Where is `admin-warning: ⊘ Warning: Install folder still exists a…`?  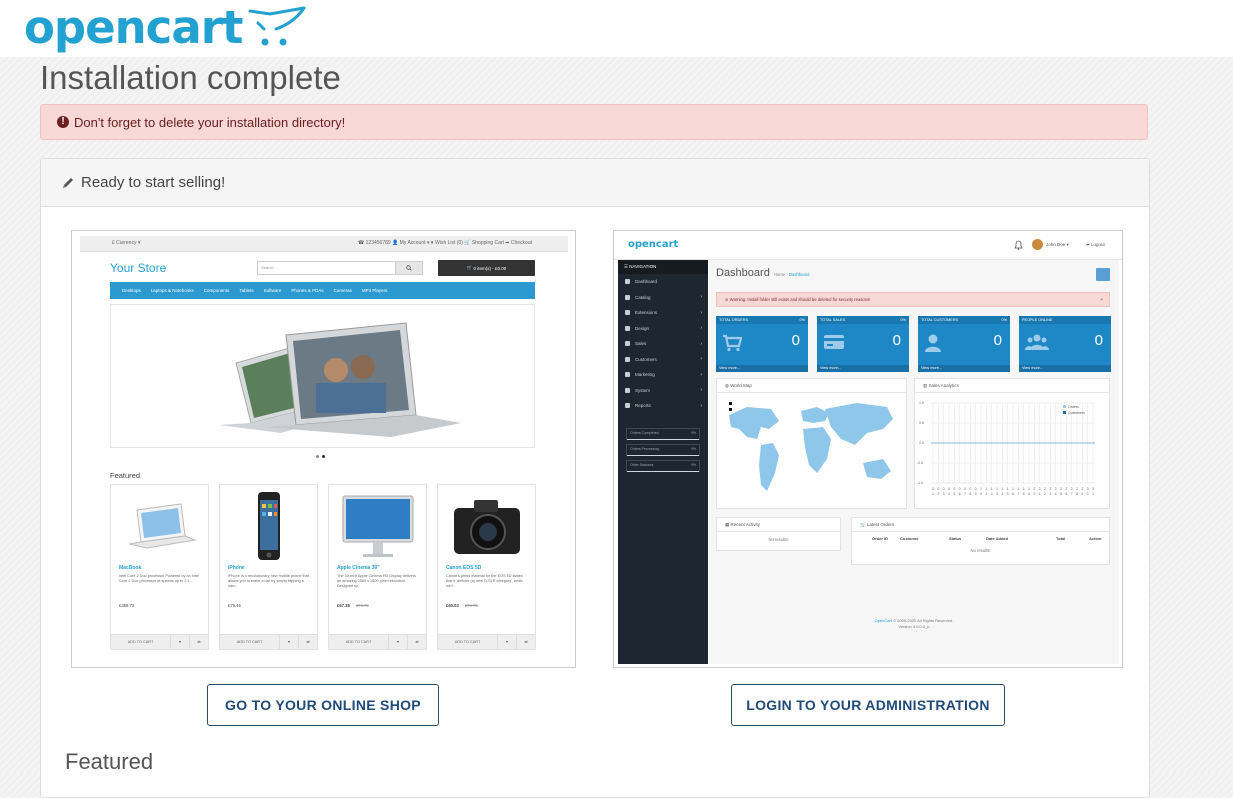 admin-warning: ⊘ Warning: Install folder still exists a… is located at coordinates (913, 299).